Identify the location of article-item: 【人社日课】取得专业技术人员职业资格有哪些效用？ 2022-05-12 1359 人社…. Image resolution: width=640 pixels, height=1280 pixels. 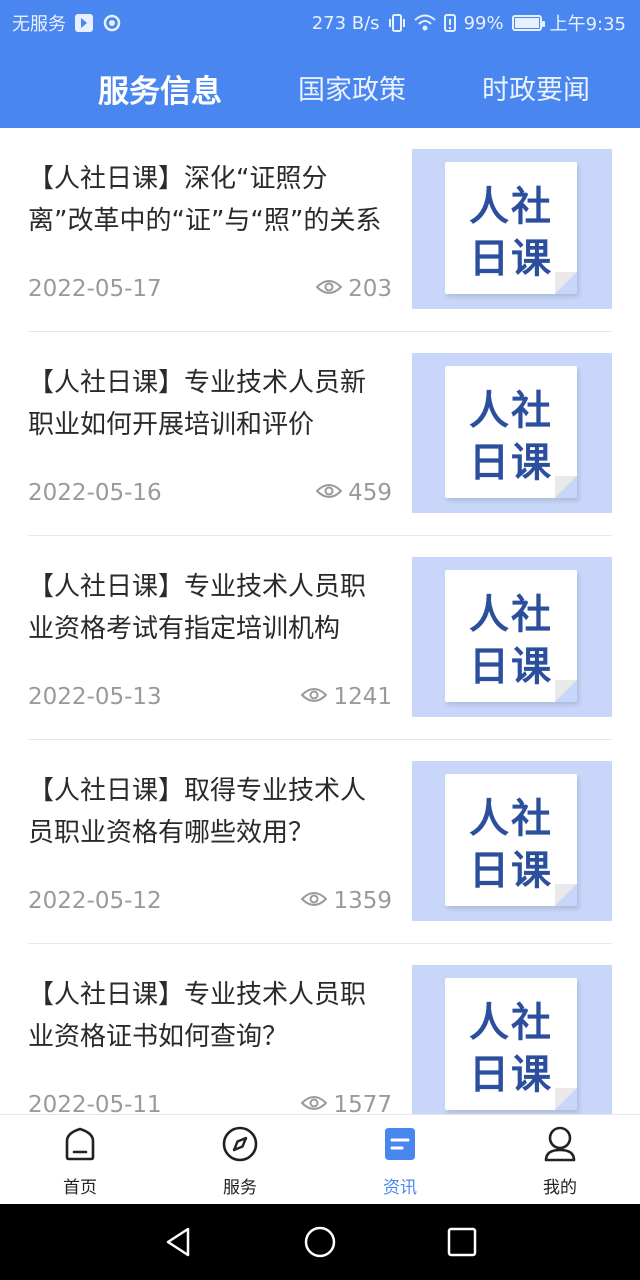
(320, 842).